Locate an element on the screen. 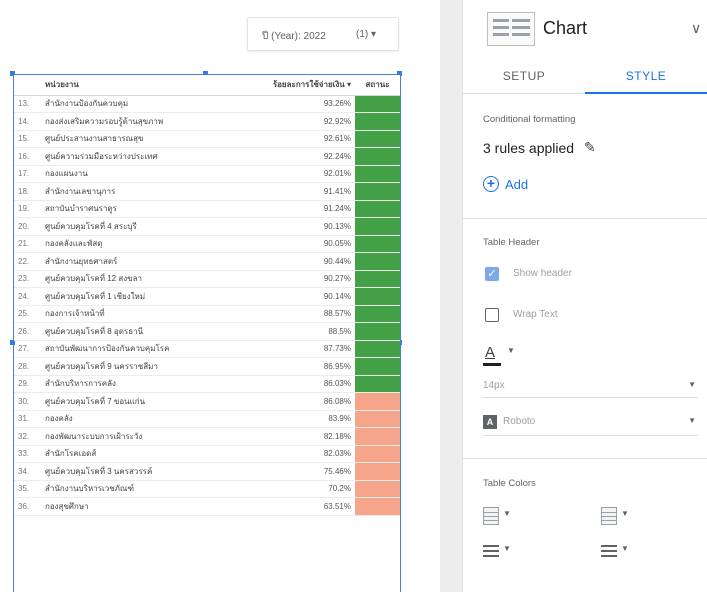 This screenshot has width=707, height=592. date-control-value: (1) ▾ is located at coordinates (366, 34).